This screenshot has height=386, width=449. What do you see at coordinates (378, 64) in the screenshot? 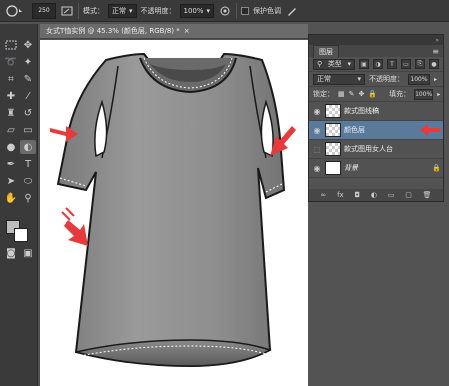
I see `filter-adjustment-icon: ◑` at bounding box center [378, 64].